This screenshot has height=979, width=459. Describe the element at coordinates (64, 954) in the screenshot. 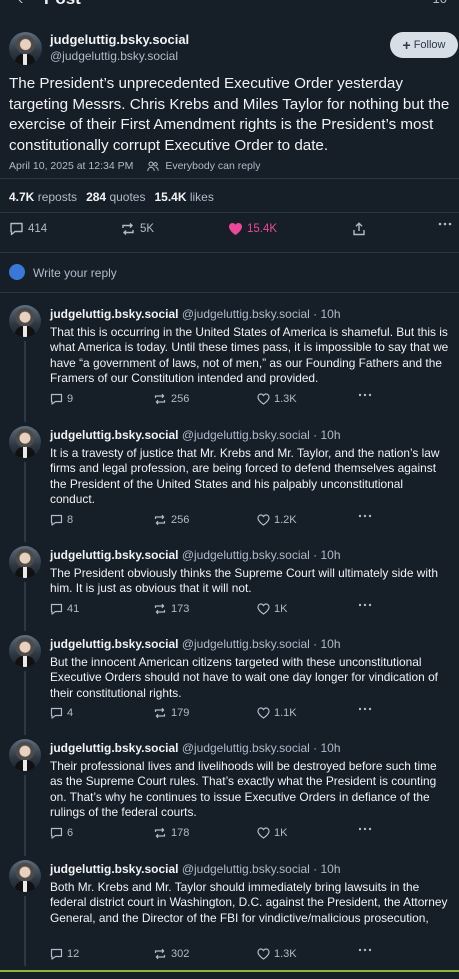

I see `reply-button: 12` at that location.